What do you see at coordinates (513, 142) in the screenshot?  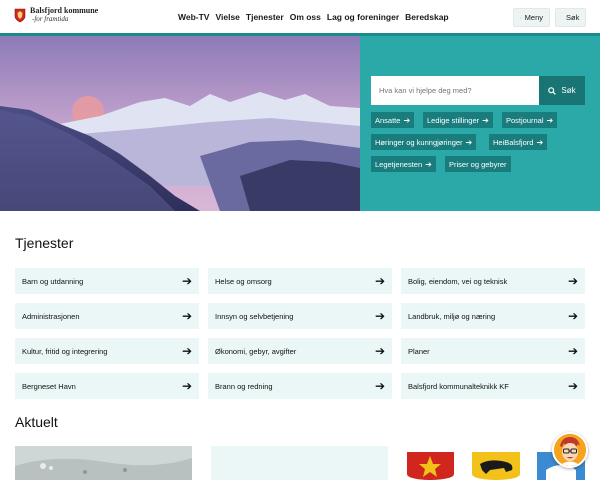 I see `quick-link-label: HeiBalsfjord` at bounding box center [513, 142].